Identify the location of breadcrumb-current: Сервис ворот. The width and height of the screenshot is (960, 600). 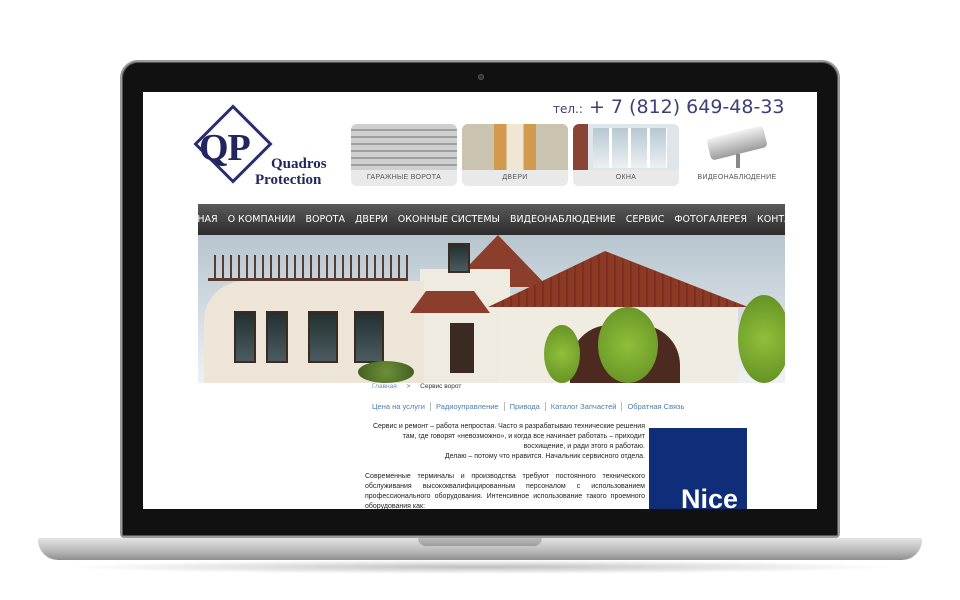
(441, 386).